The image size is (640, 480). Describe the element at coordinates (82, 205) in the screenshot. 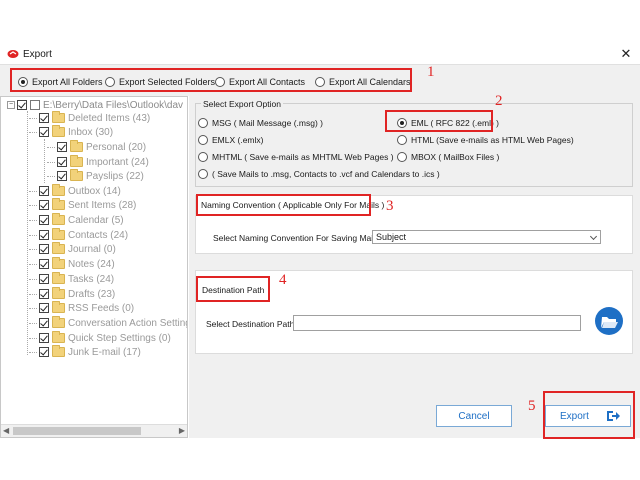

I see `tree-item: Sent Items (28)` at that location.